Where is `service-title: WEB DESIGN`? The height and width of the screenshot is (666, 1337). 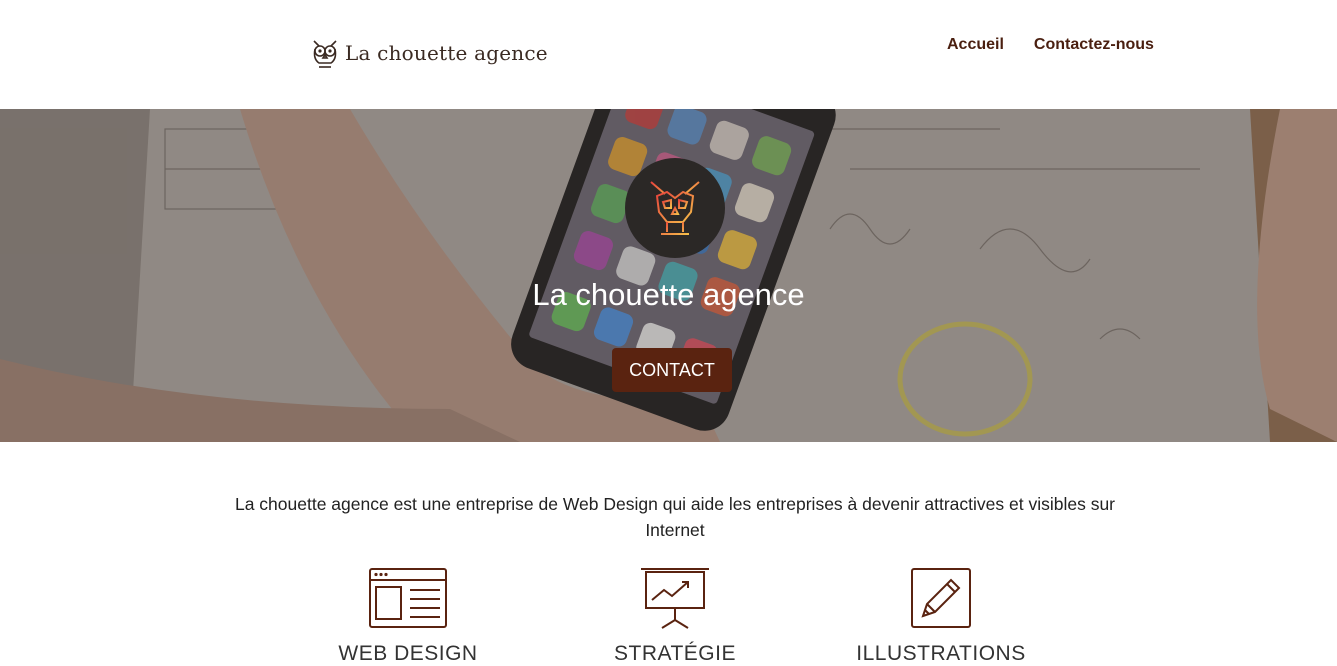 service-title: WEB DESIGN is located at coordinates (408, 653).